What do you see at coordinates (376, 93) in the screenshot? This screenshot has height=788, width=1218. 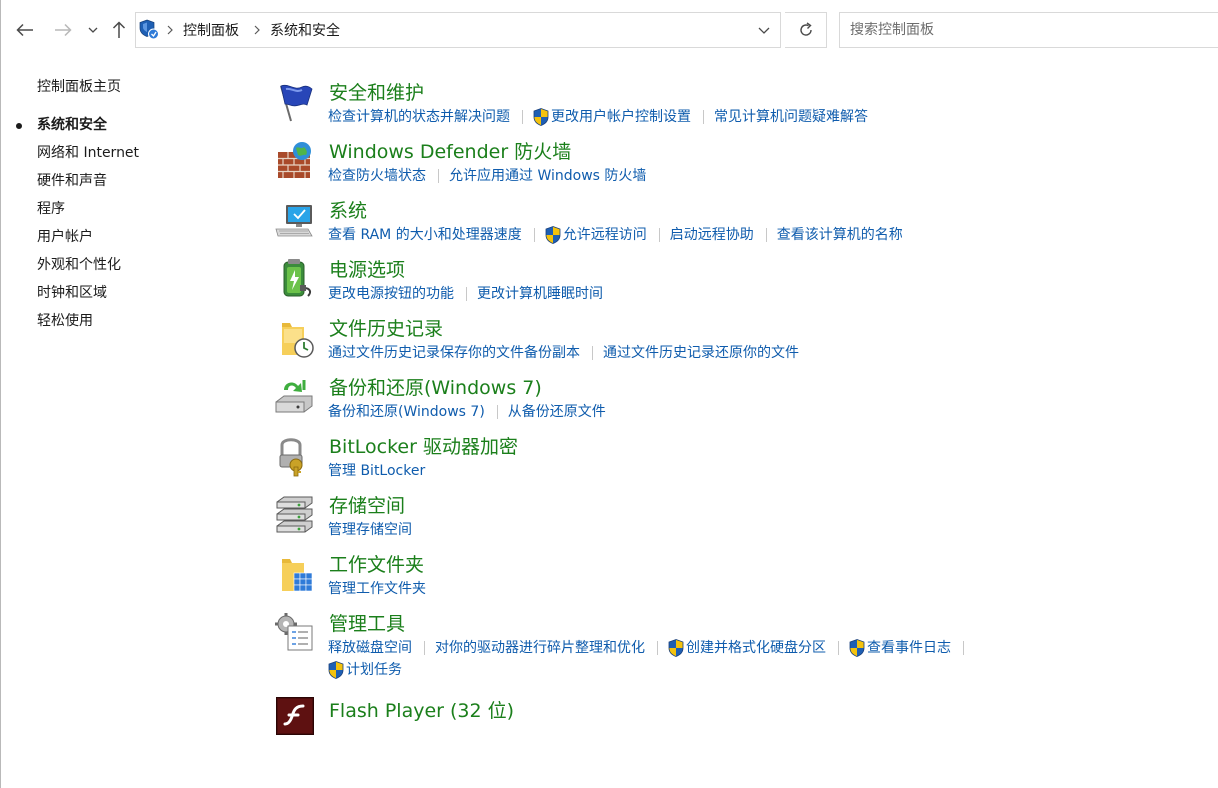 I see `category-title-security-maintenance: 安全和维护` at bounding box center [376, 93].